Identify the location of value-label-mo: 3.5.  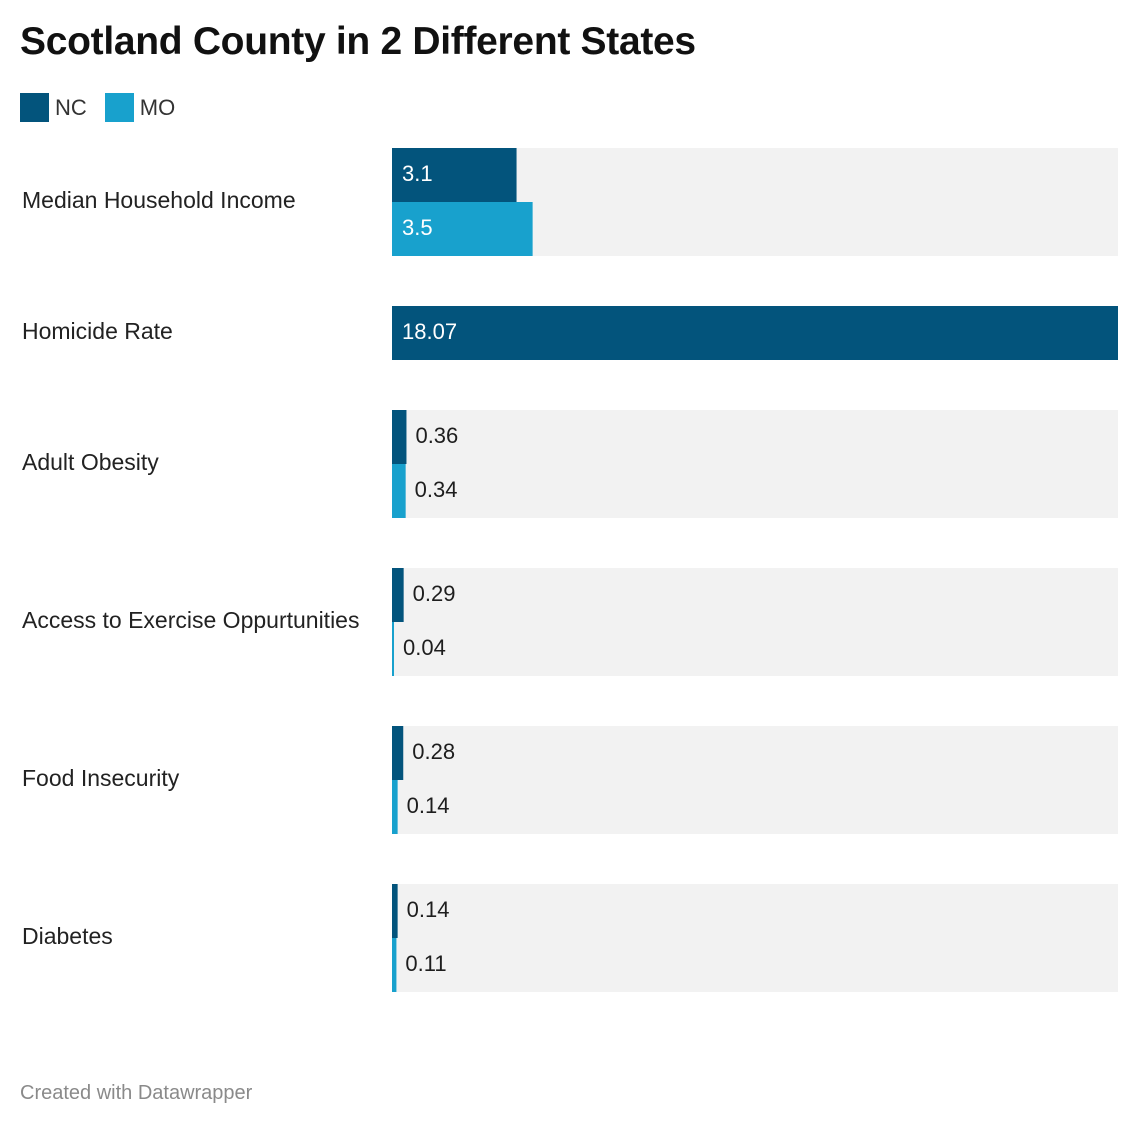
(417, 227).